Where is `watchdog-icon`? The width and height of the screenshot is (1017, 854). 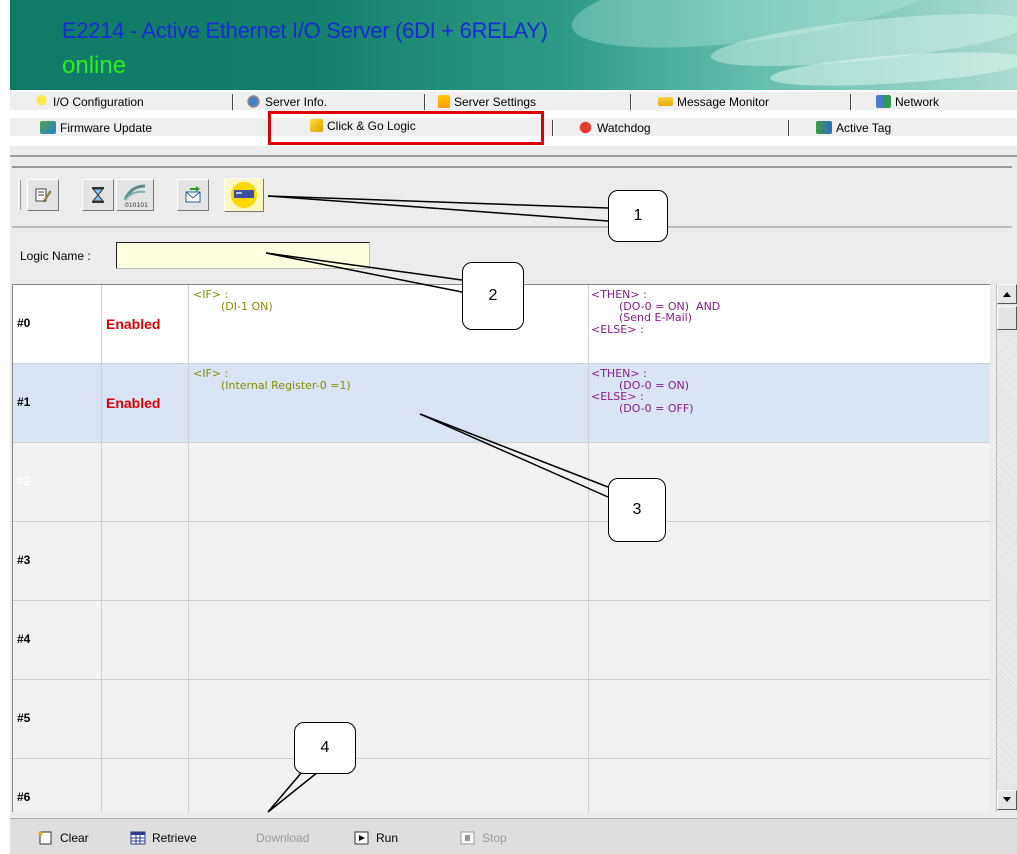 watchdog-icon is located at coordinates (585, 127).